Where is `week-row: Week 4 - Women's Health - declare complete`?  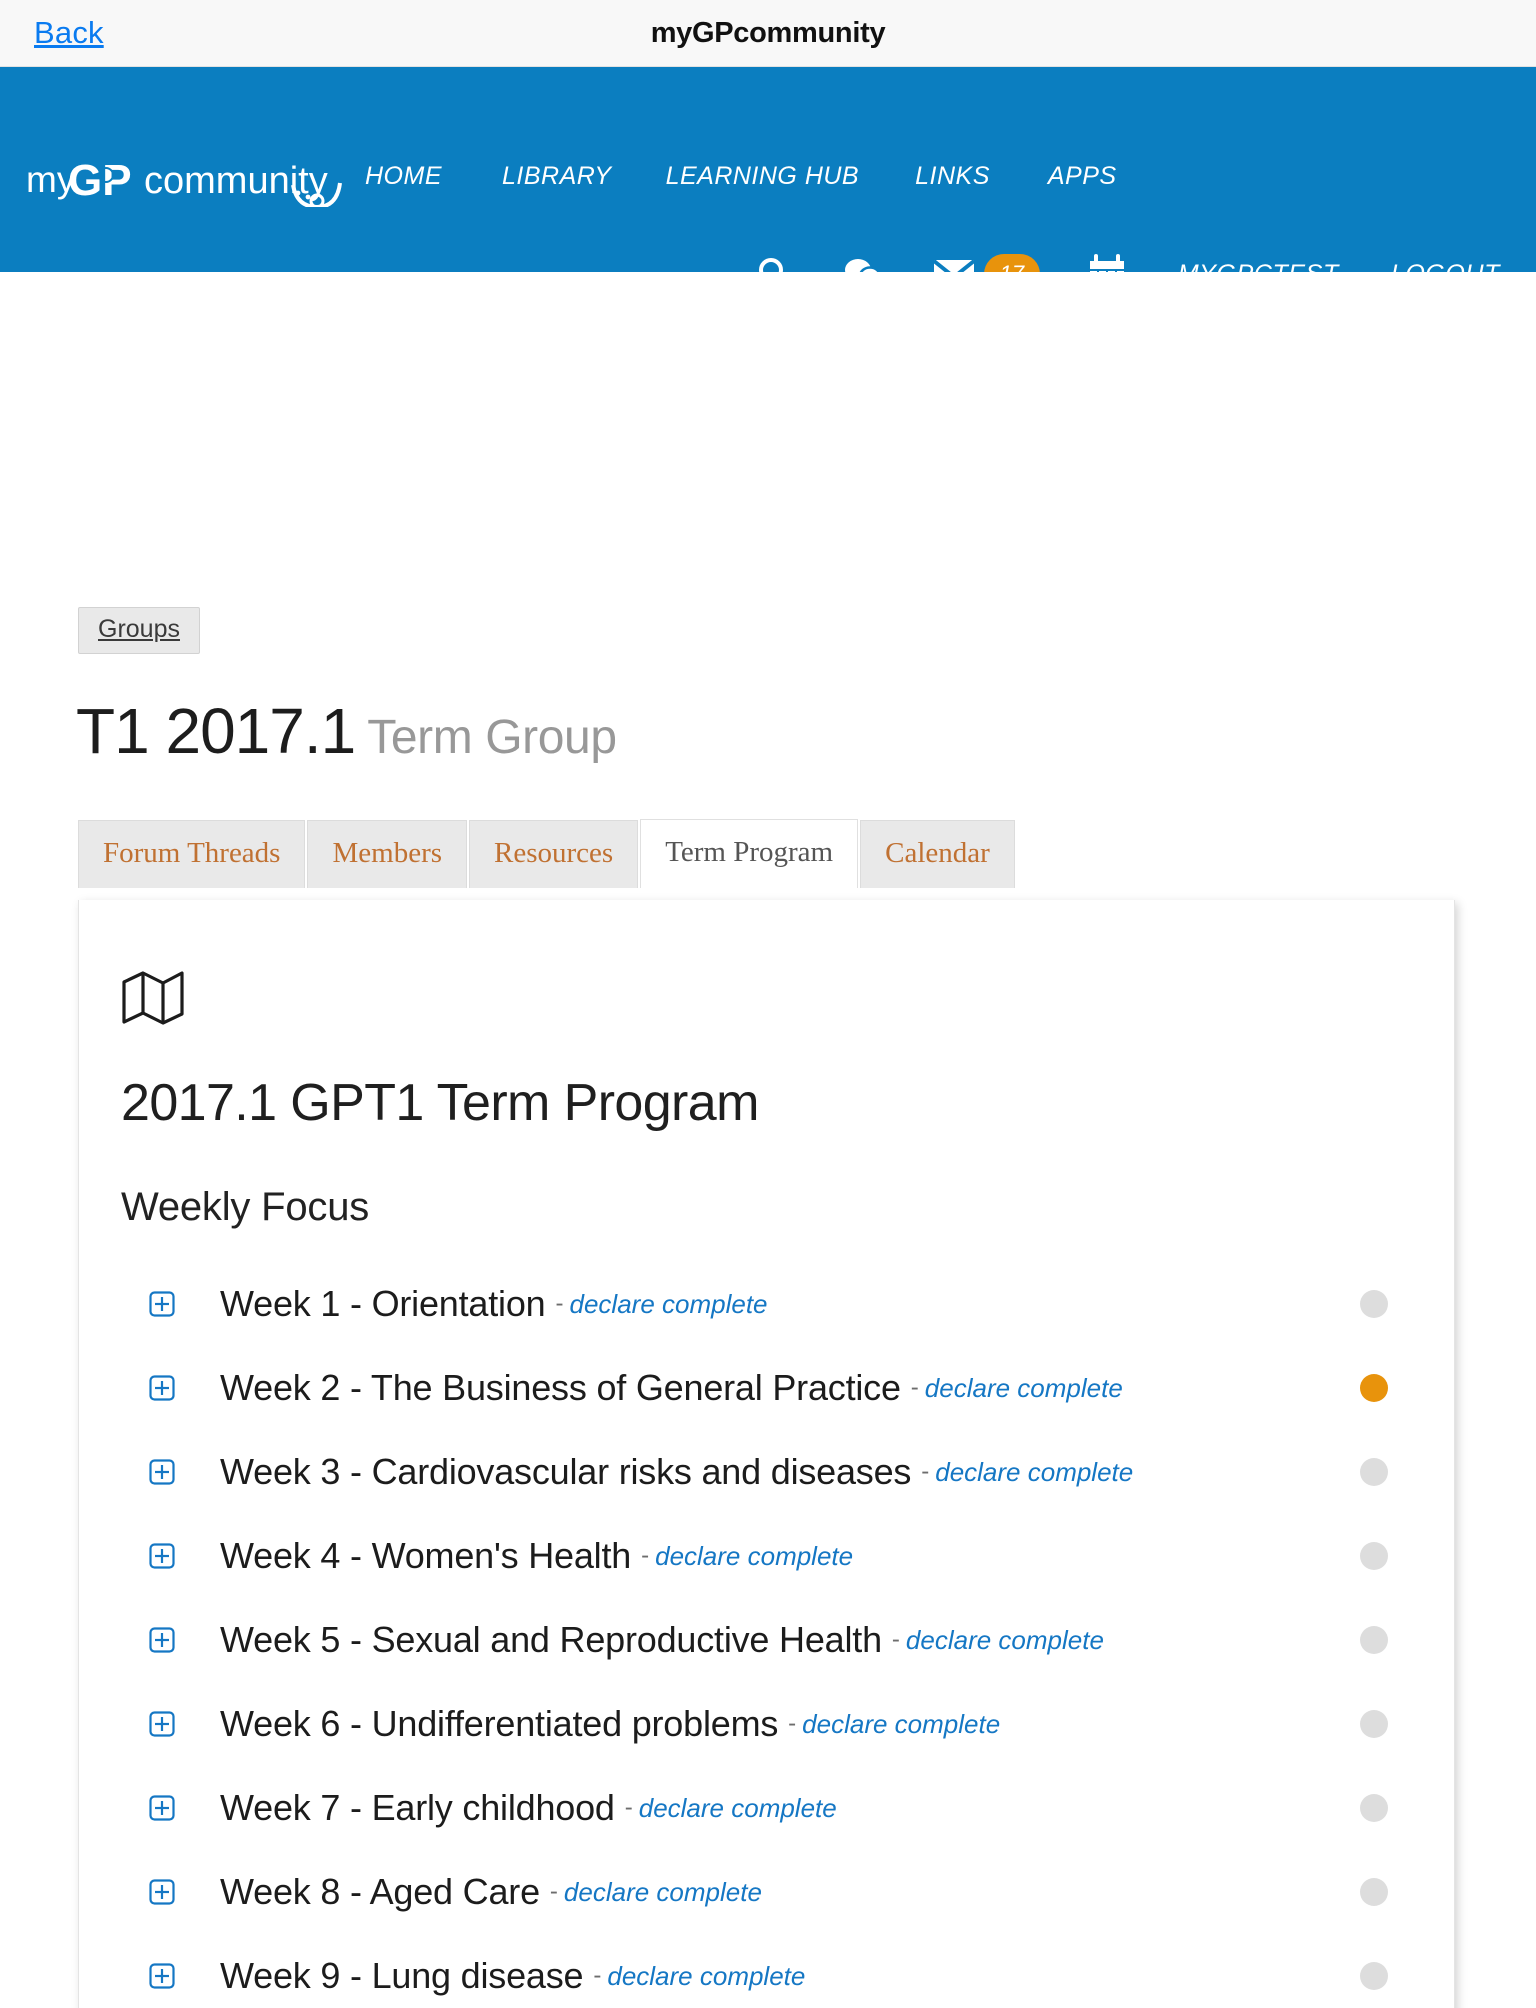
week-row: Week 4 - Women's Health - declare complete is located at coordinates (759, 1556).